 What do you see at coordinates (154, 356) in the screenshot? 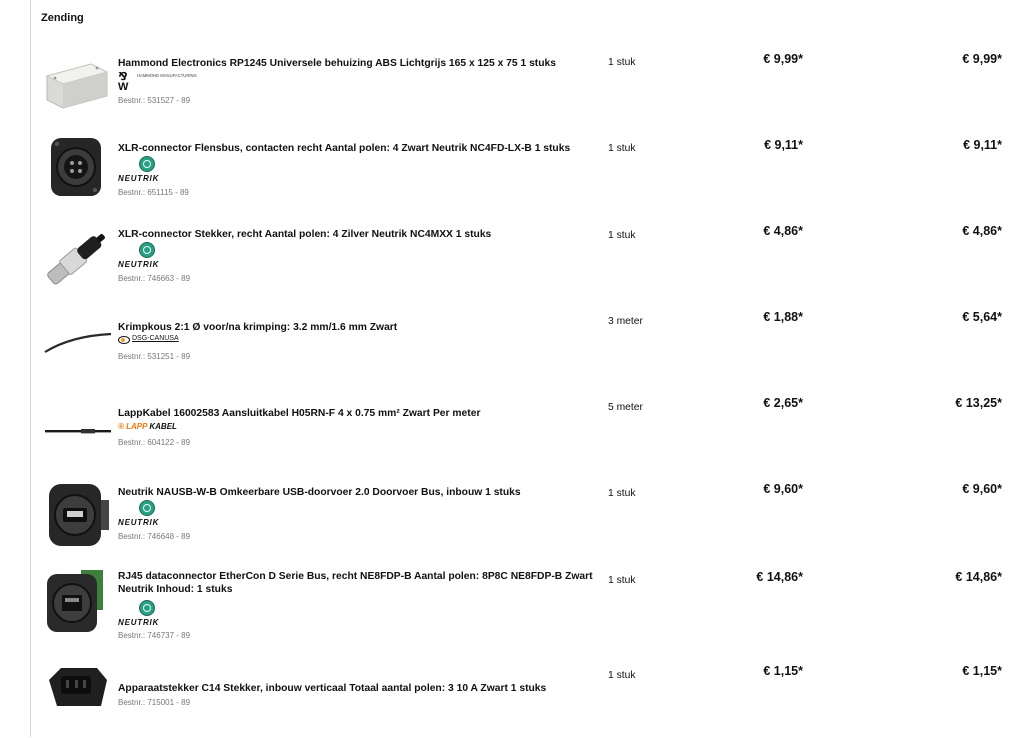
I see `order-number: Bestnr.: 531251 - 89` at bounding box center [154, 356].